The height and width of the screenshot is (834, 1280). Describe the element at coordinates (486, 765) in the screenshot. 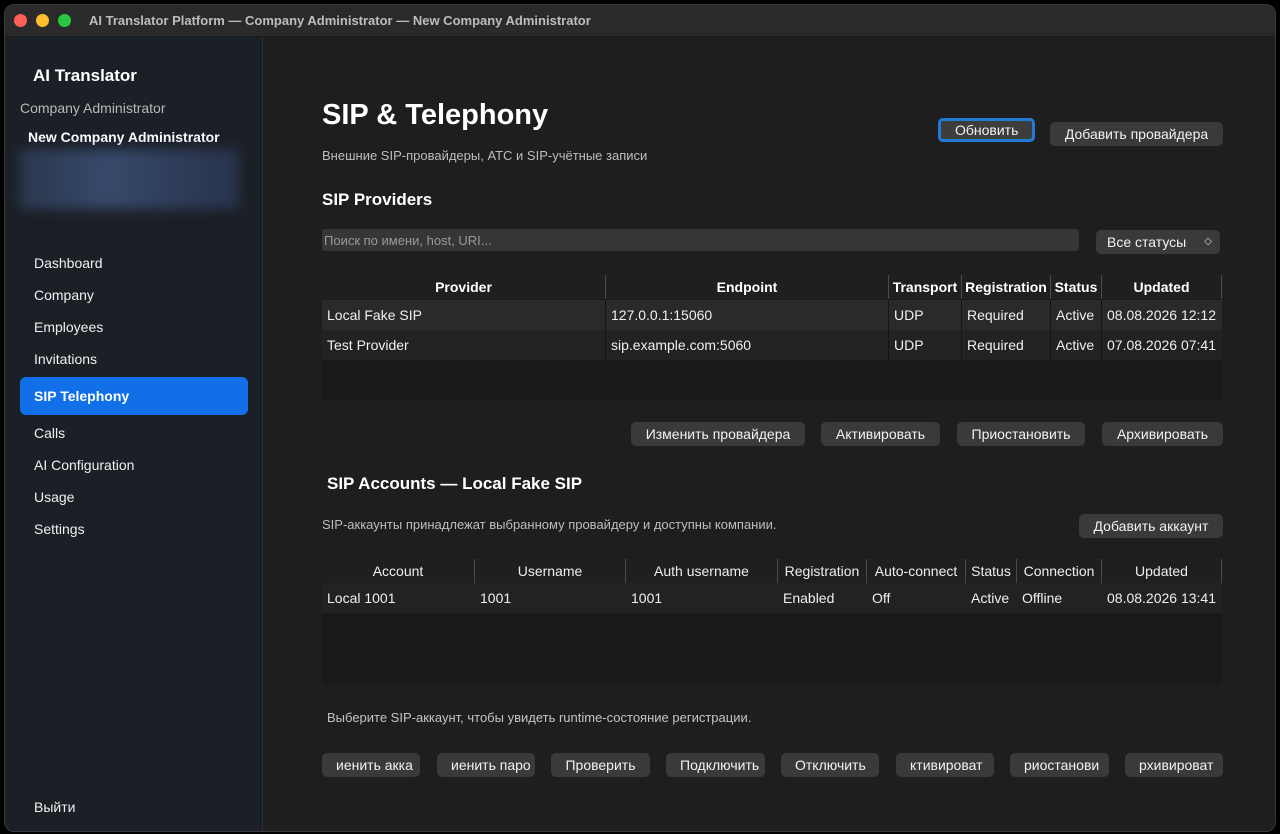

I see `change-password-button: иенить паро` at that location.